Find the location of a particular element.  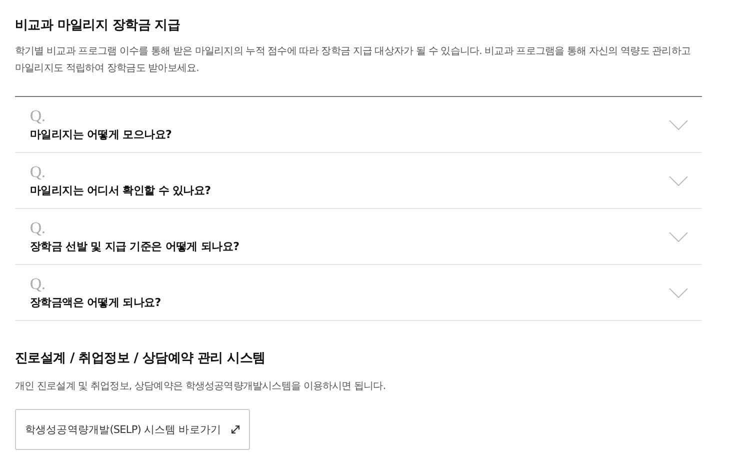

faq-item: Q. 마일리지는 어디서 확인할 수 있나요? is located at coordinates (358, 181).